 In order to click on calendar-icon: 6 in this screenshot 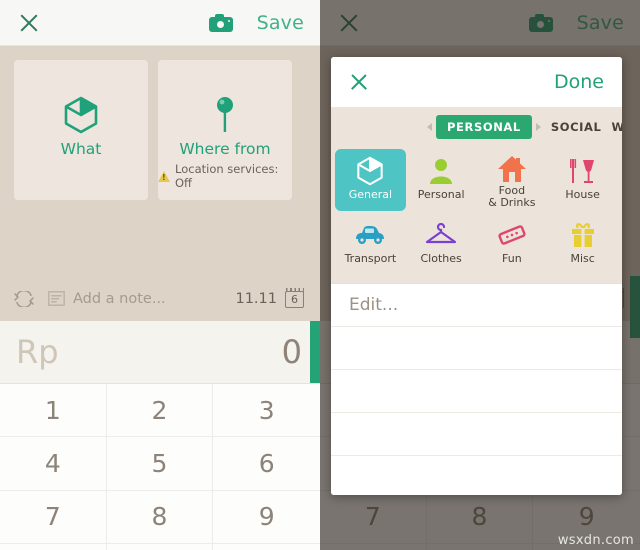, I will do `click(295, 298)`.